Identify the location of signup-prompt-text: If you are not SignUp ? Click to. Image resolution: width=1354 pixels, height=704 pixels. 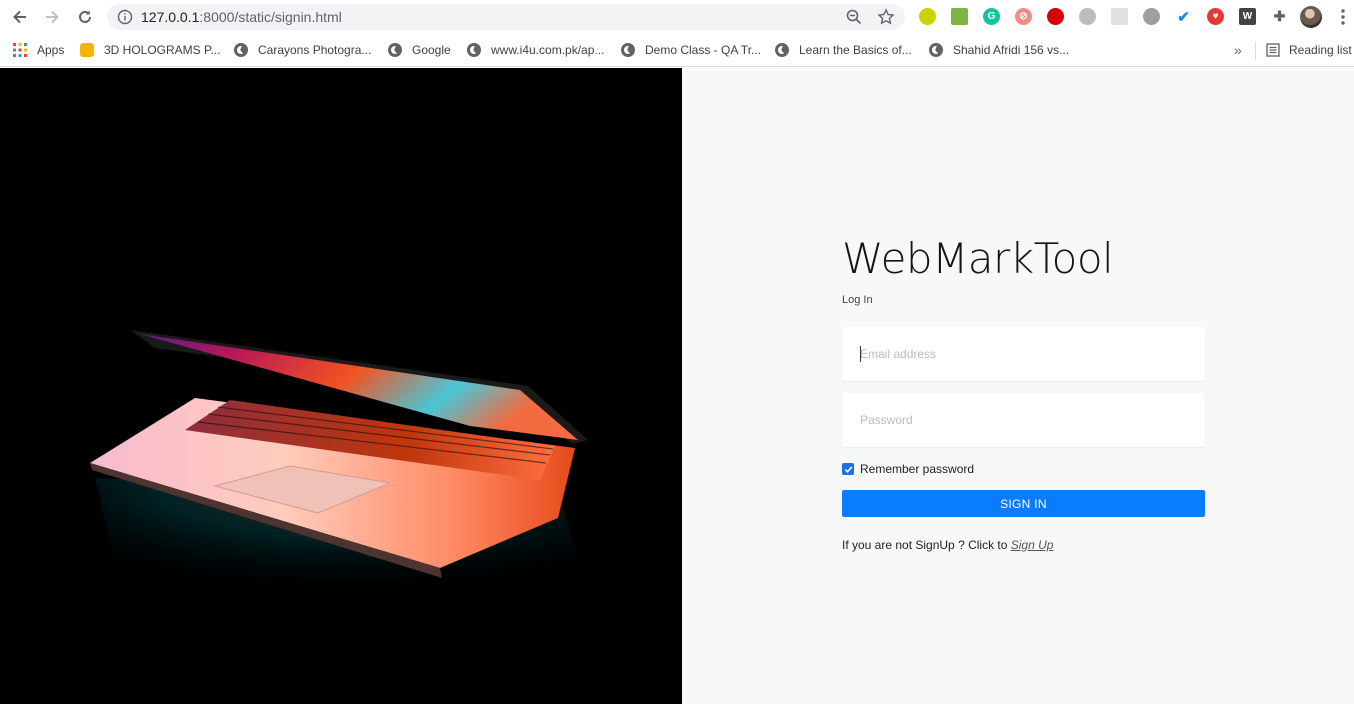
(926, 545).